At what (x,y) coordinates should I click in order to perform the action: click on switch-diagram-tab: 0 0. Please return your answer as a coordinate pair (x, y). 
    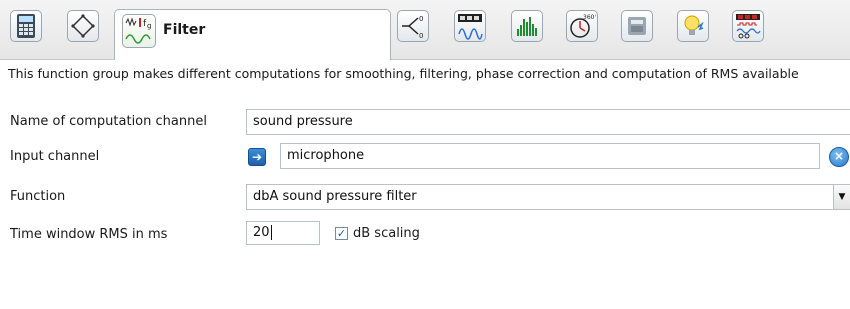
    Looking at the image, I should click on (413, 26).